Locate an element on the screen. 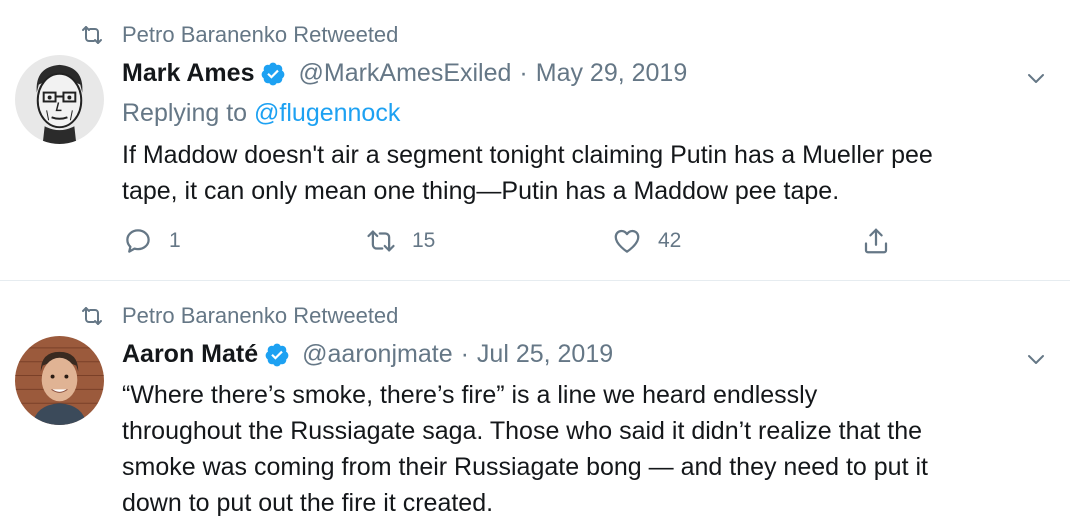 The image size is (1070, 521). reply-icon is located at coordinates (138, 241).